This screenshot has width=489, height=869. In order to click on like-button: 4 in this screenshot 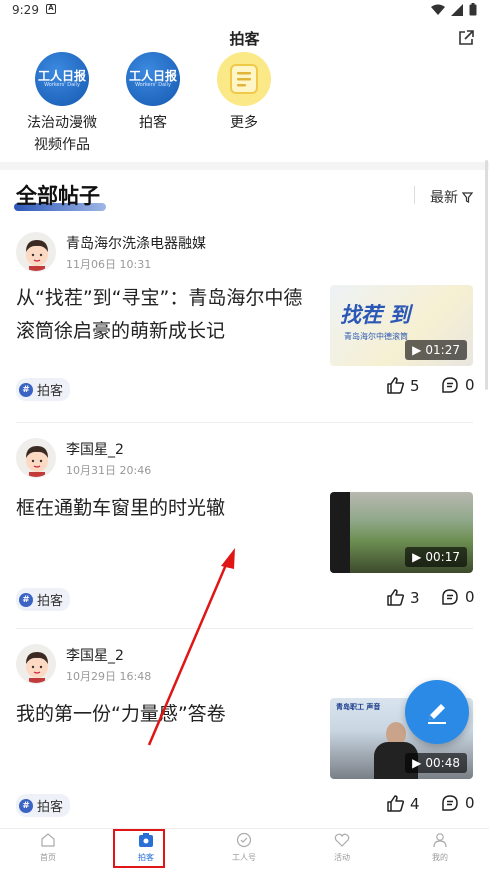, I will do `click(403, 803)`.